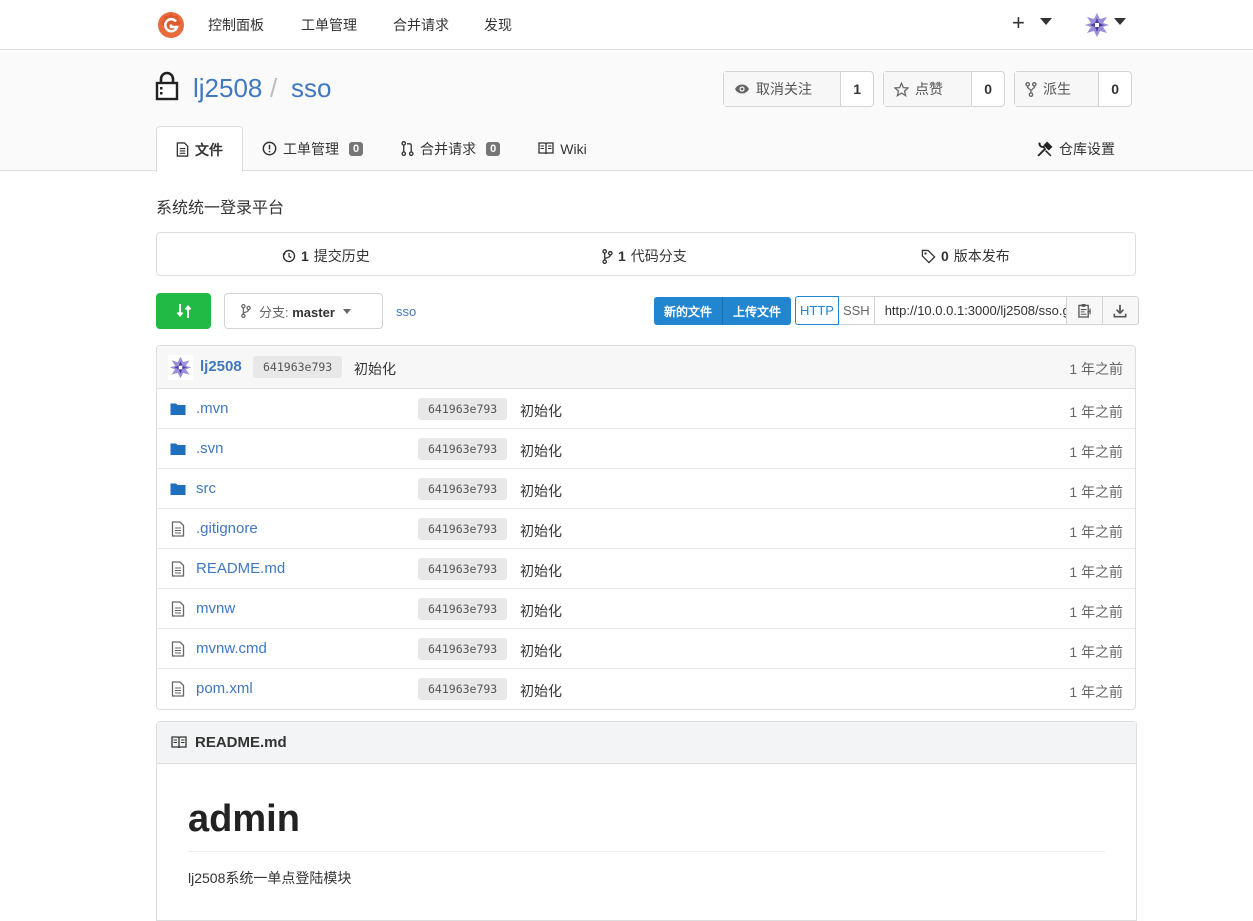 This screenshot has width=1253, height=921. What do you see at coordinates (945, 256) in the screenshot?
I see `releases-count: 0` at bounding box center [945, 256].